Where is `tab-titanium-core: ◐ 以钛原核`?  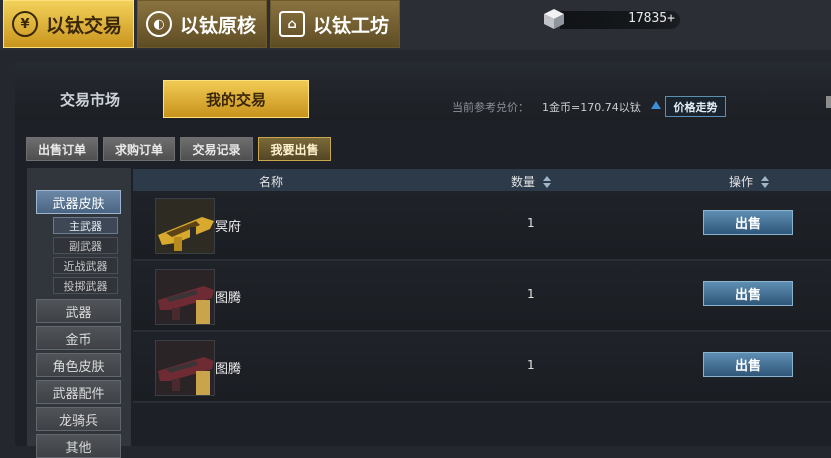
tab-titanium-core: ◐ 以钛原核 is located at coordinates (202, 24).